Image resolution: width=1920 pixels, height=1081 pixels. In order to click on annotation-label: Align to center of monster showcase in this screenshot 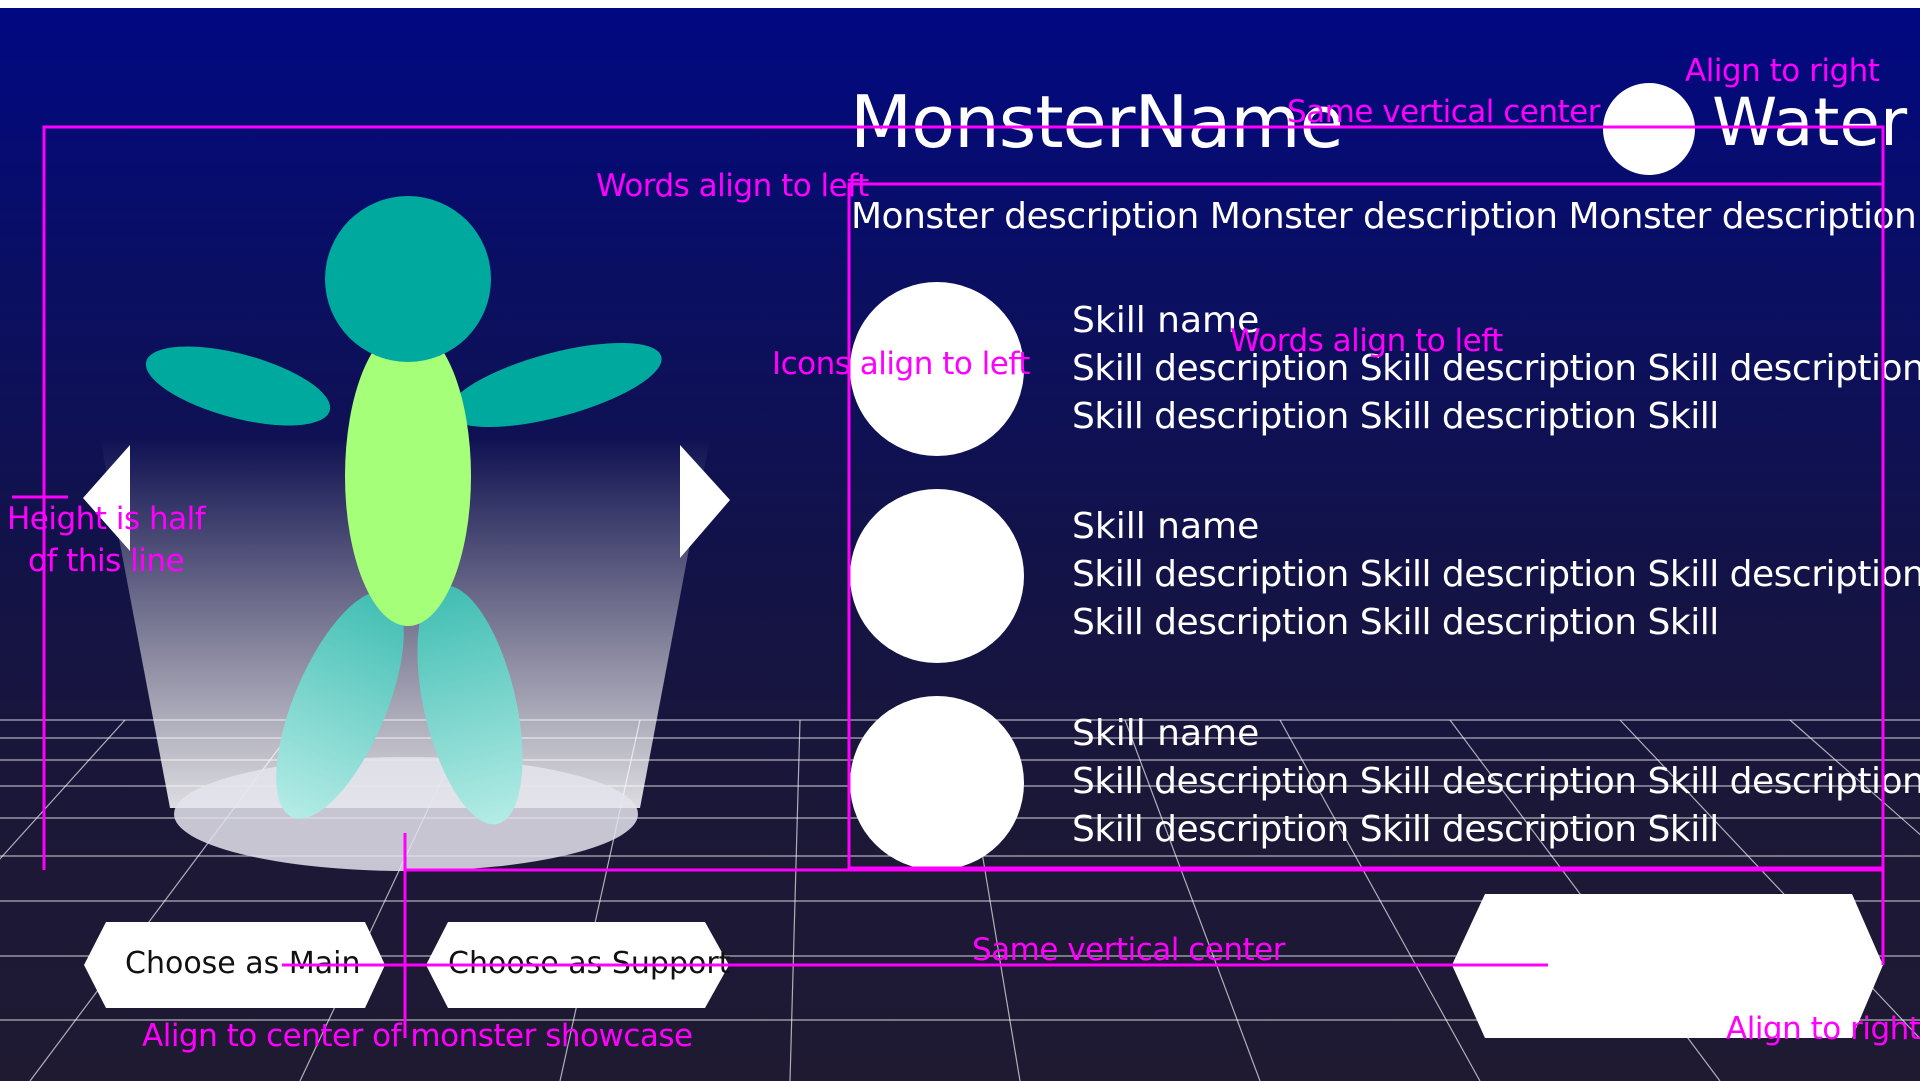, I will do `click(417, 1036)`.